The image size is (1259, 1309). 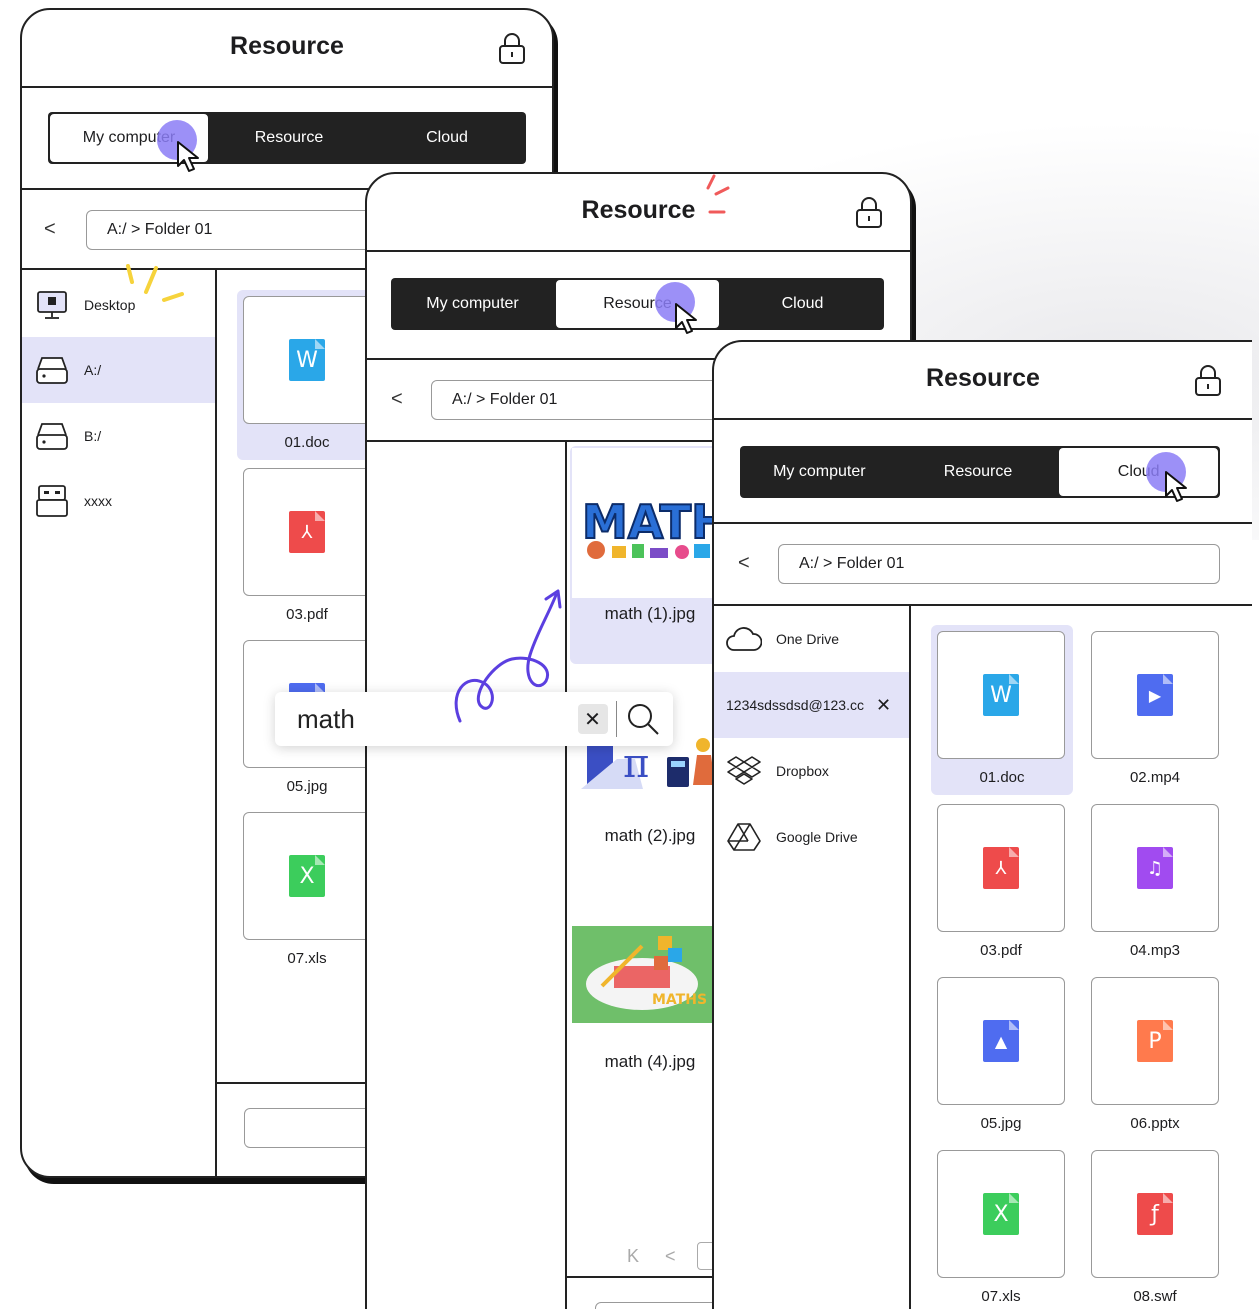 What do you see at coordinates (650, 1061) in the screenshot?
I see `file-name: math (4).jpg` at bounding box center [650, 1061].